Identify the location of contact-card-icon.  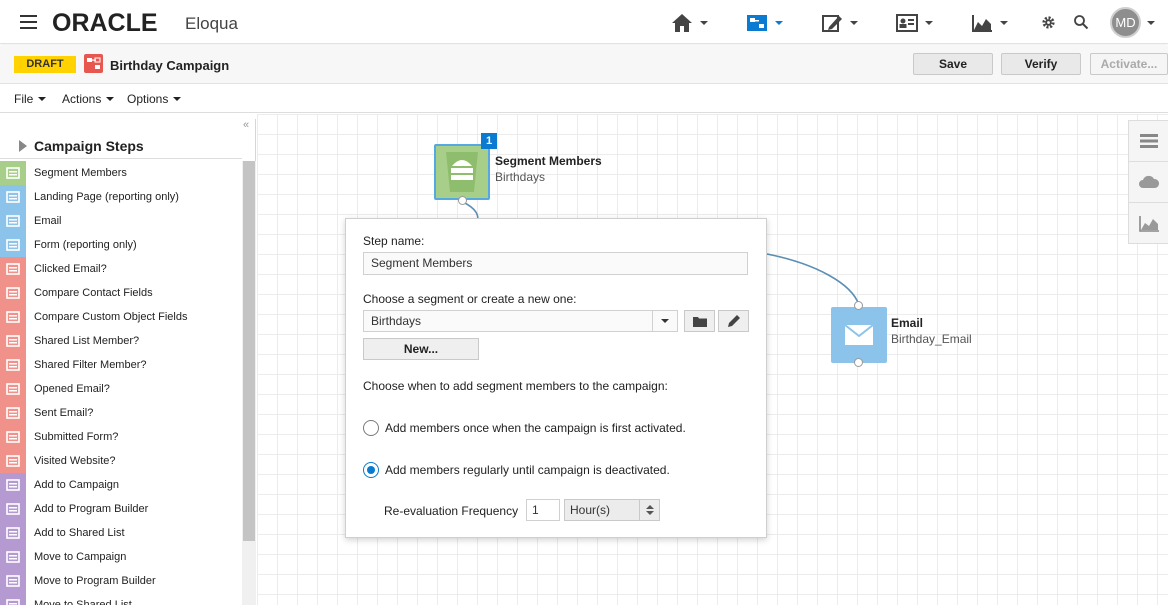
(907, 23).